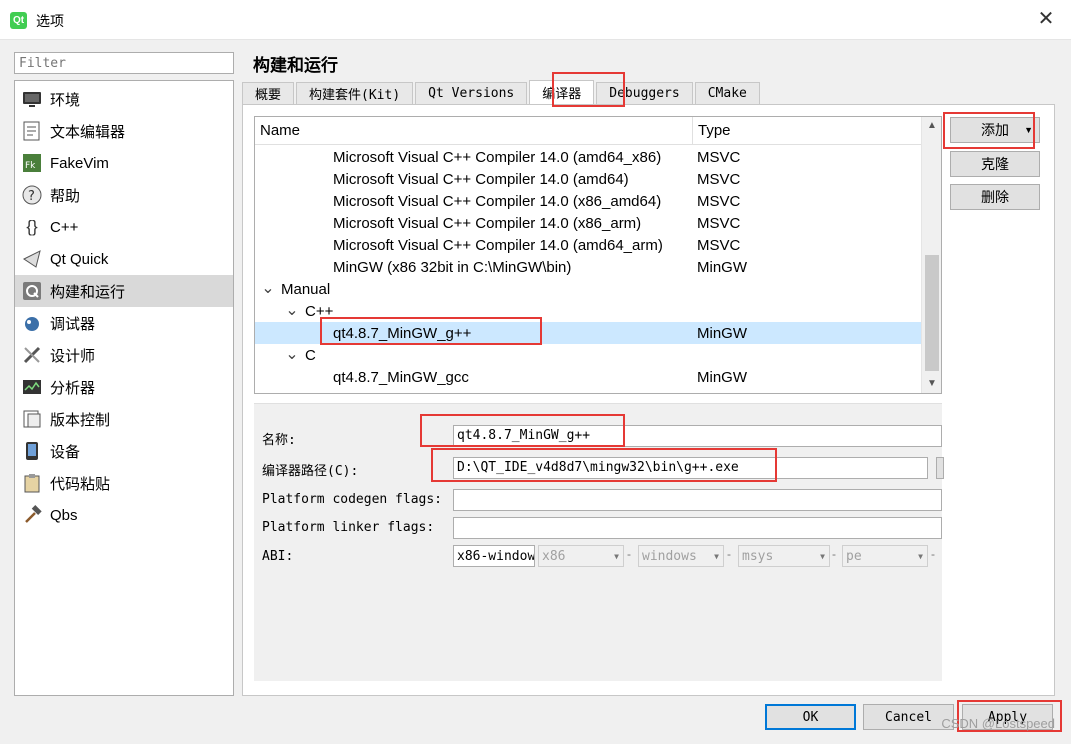 This screenshot has width=1071, height=744. I want to click on tree-header: Name Type, so click(588, 131).